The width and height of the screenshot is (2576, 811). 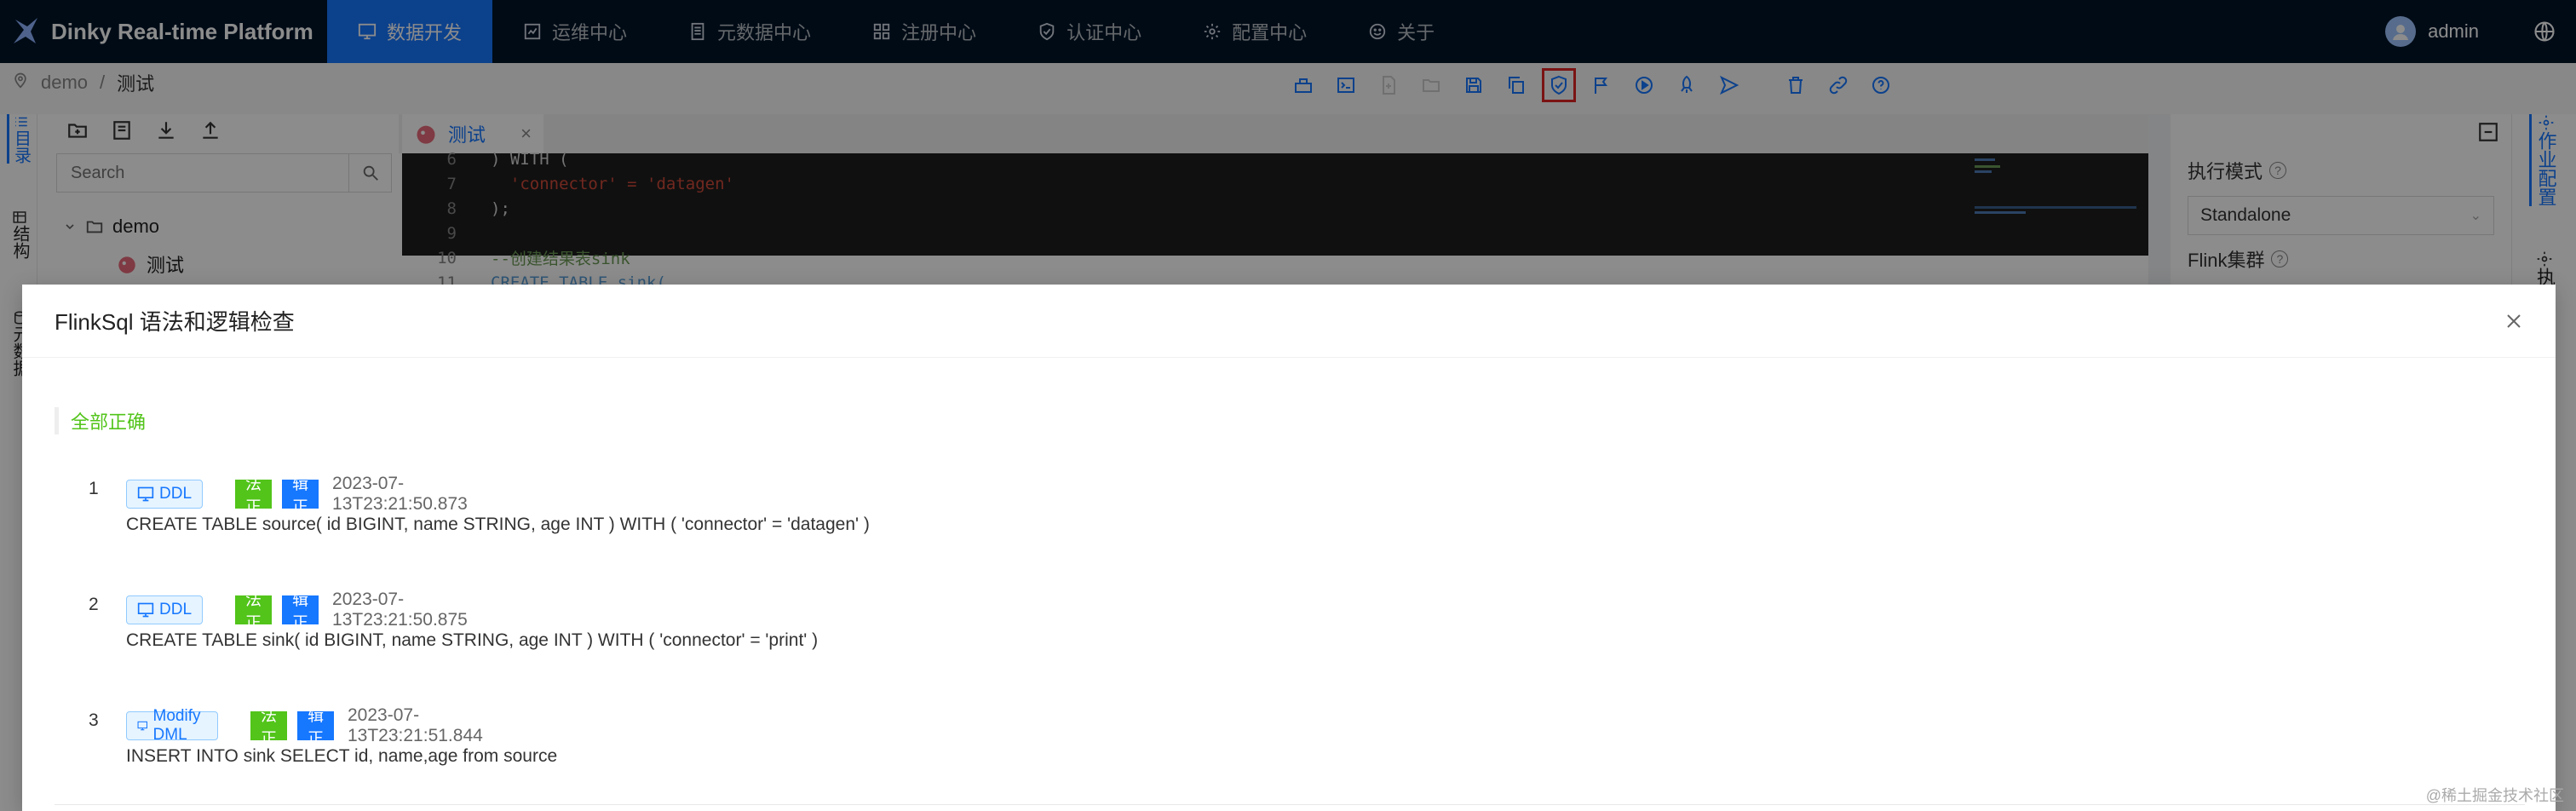 What do you see at coordinates (416, 725) in the screenshot?
I see `item-timestamp: 2023-07-13T23:21:51.844` at bounding box center [416, 725].